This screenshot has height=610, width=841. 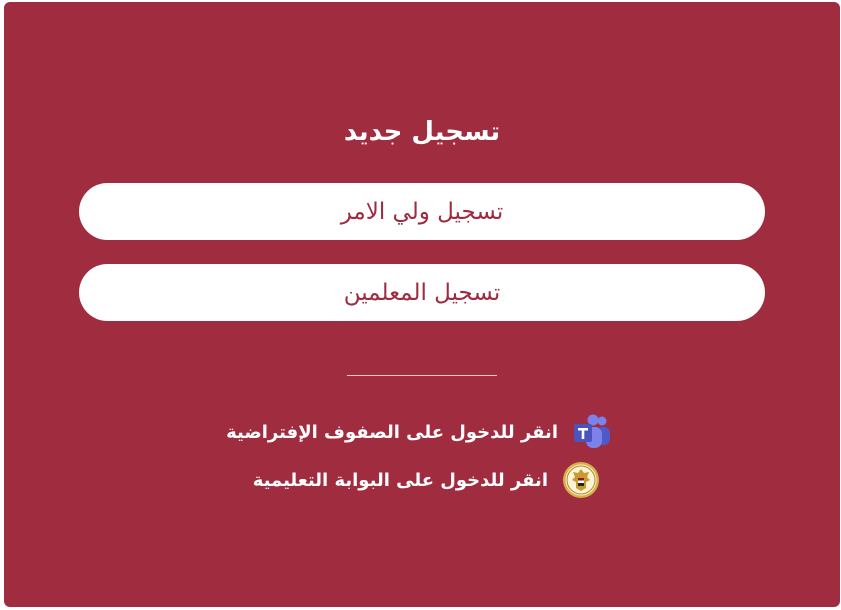 I want to click on page-title: تسجيل جديد, so click(x=422, y=132).